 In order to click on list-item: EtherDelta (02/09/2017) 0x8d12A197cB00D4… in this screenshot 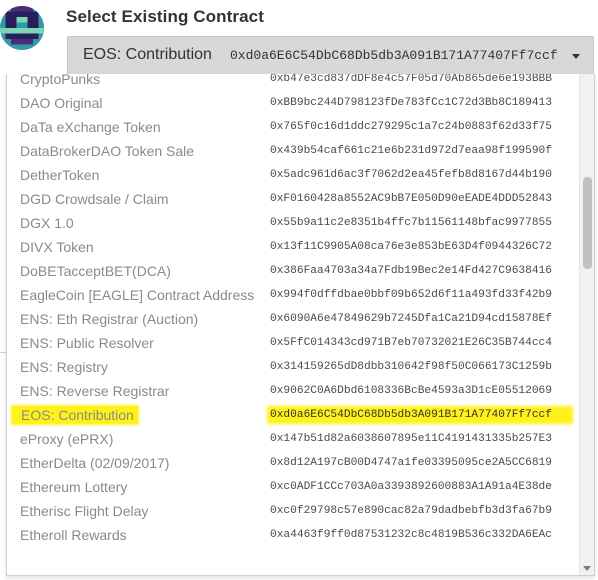, I will do `click(293, 464)`.